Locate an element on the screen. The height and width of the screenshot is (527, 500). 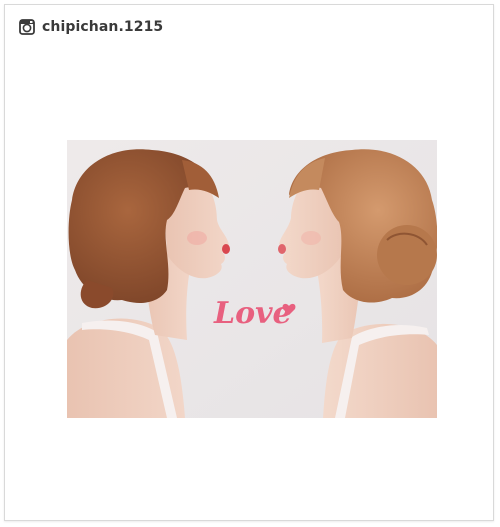
post-header: chipichan.1215 is located at coordinates (91, 27).